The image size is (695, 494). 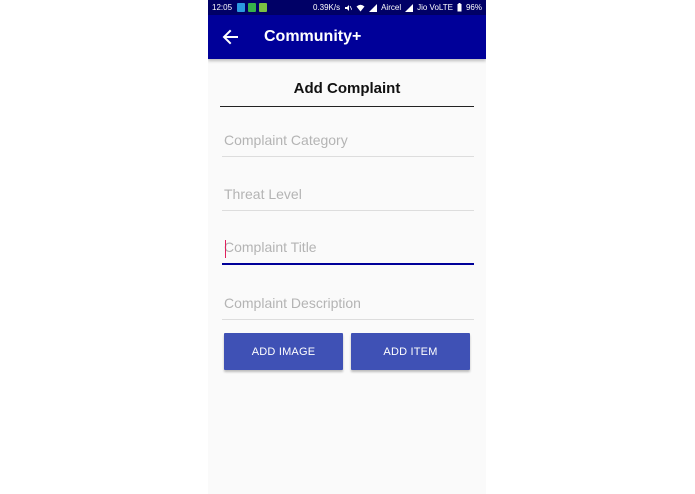 I want to click on text-cursor, so click(x=225, y=249).